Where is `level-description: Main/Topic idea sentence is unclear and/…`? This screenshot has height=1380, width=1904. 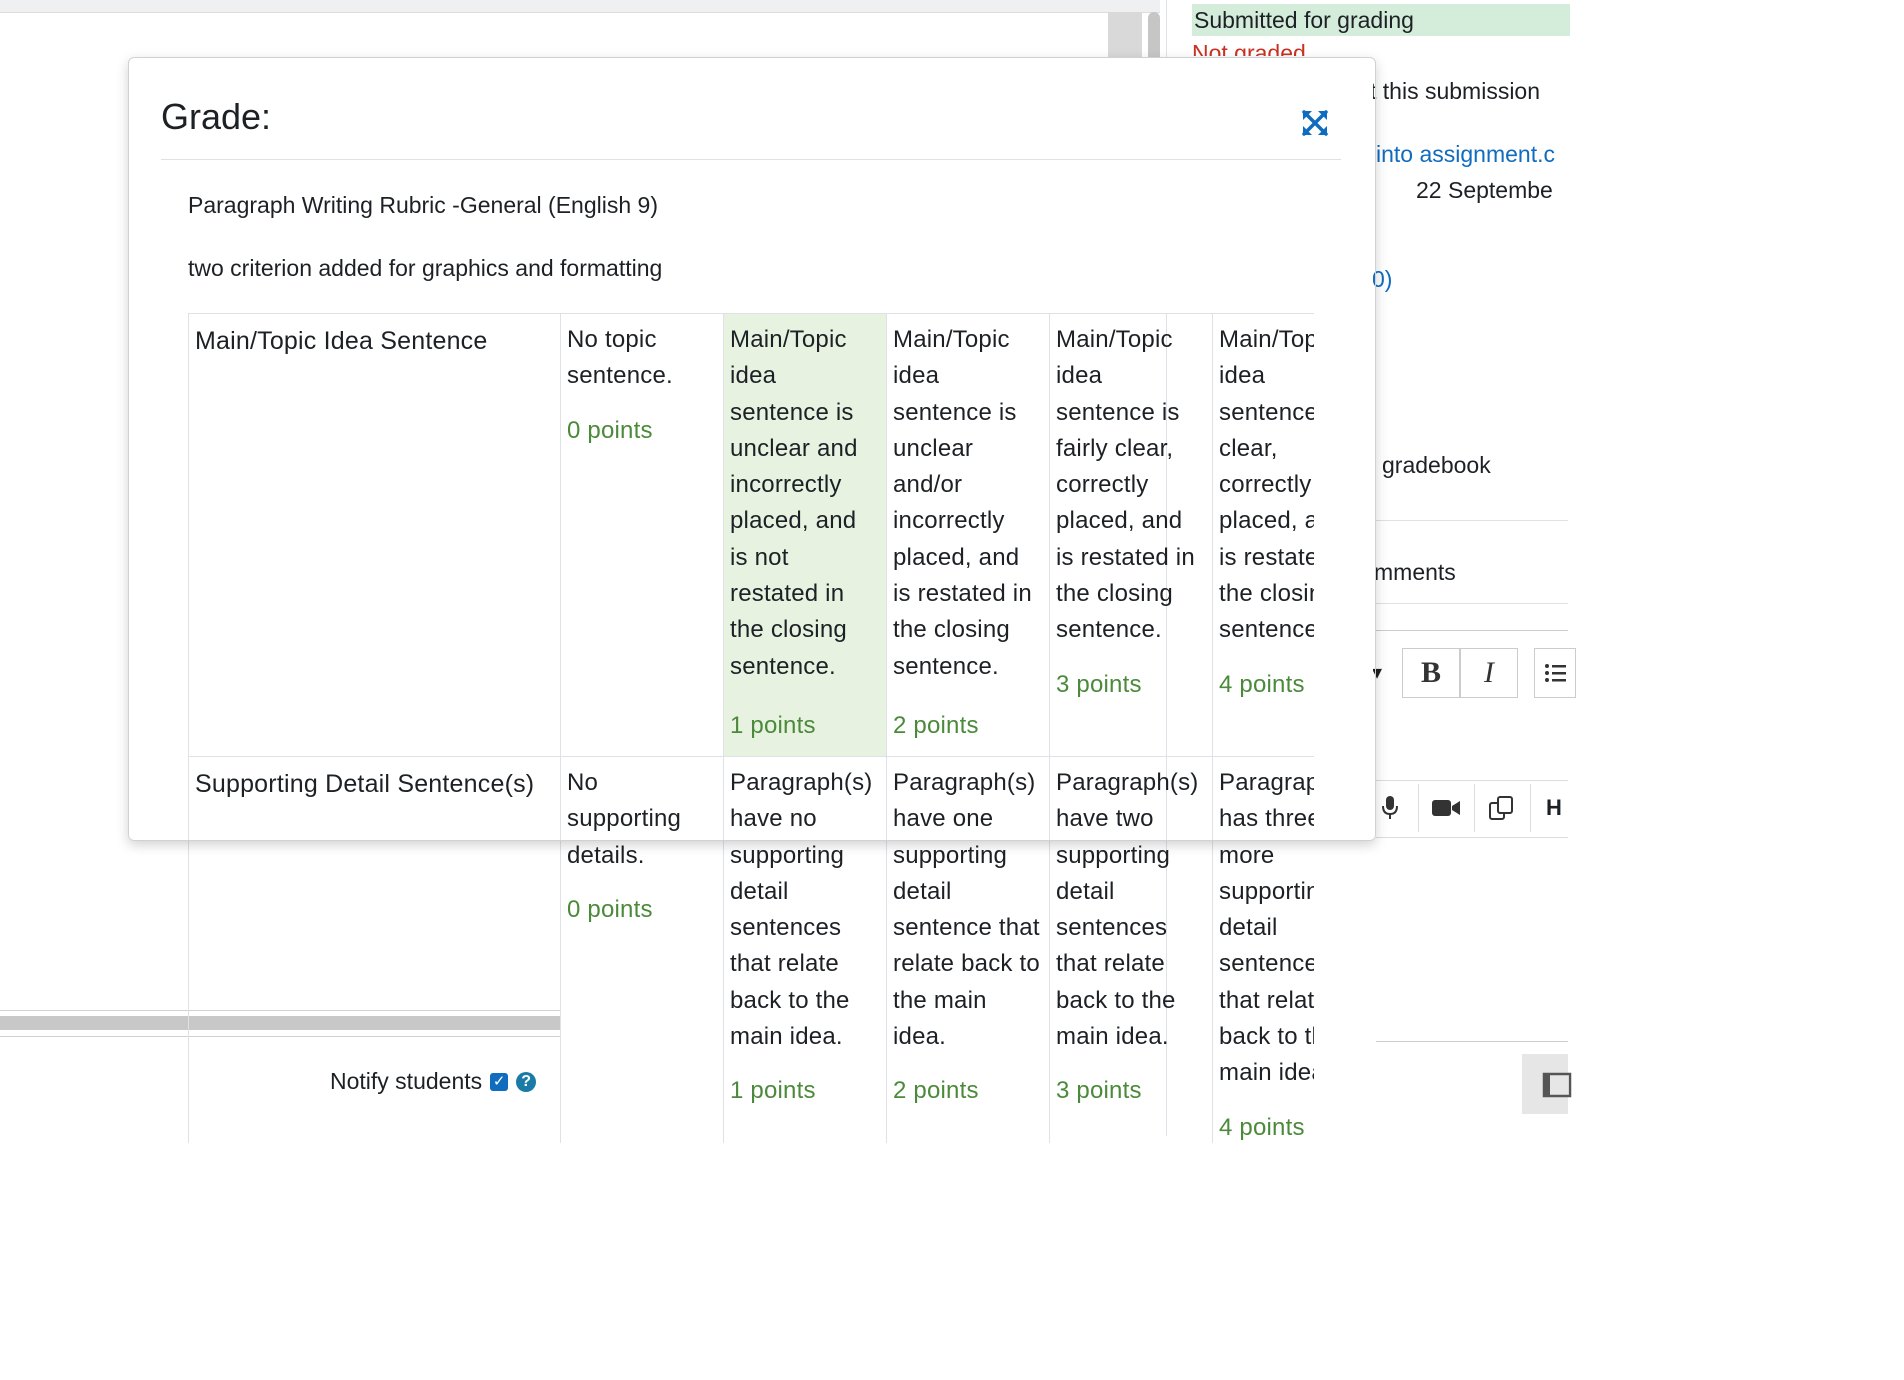
level-description: Main/Topic idea sentence is unclear and/… is located at coordinates (962, 503).